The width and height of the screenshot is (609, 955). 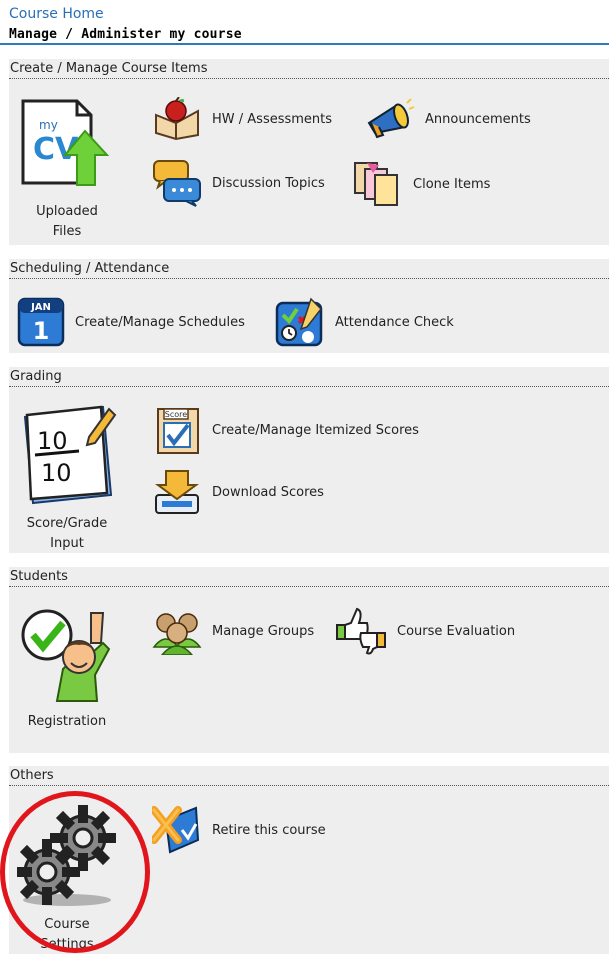 I want to click on tile-label: Uploaded, so click(x=67, y=211).